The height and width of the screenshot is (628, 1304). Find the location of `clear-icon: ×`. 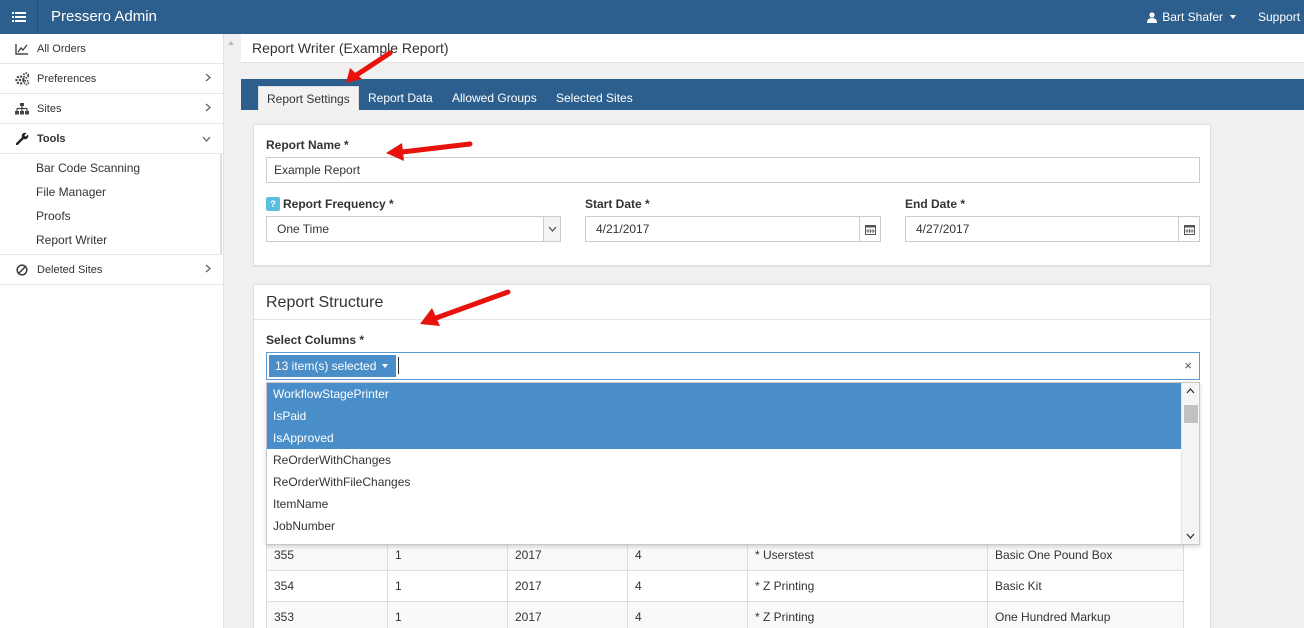

clear-icon: × is located at coordinates (1188, 365).